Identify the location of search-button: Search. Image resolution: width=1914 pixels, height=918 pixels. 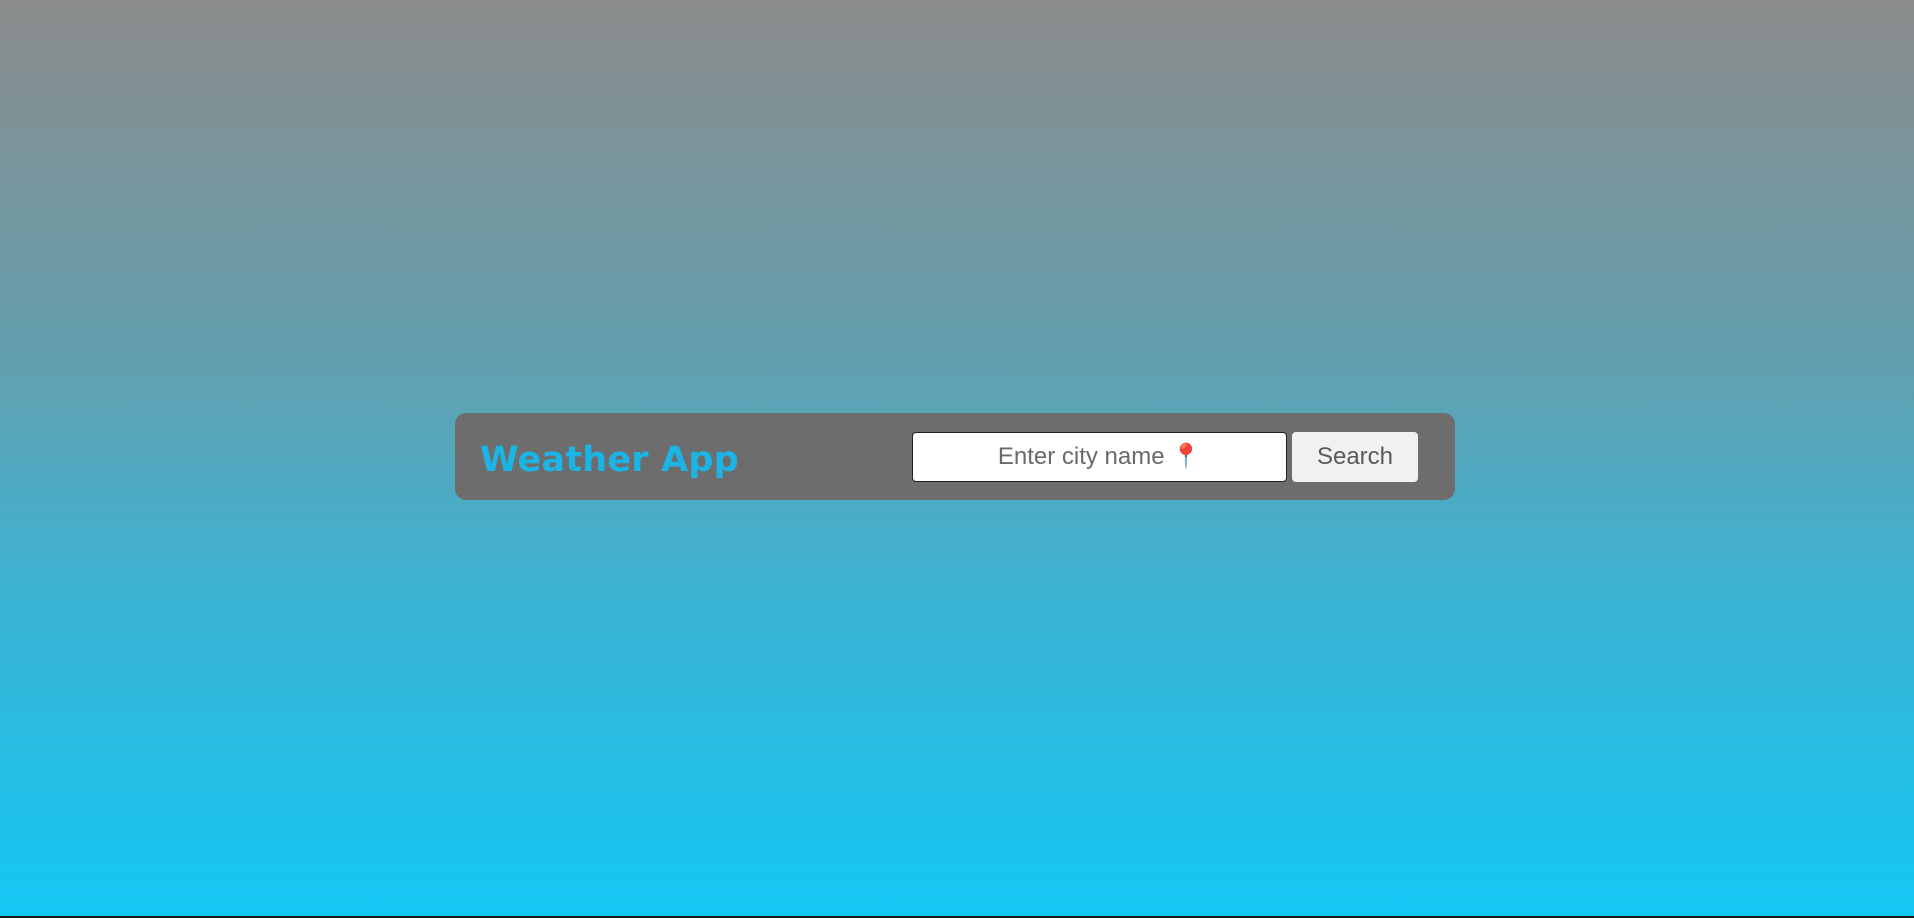
(1355, 457).